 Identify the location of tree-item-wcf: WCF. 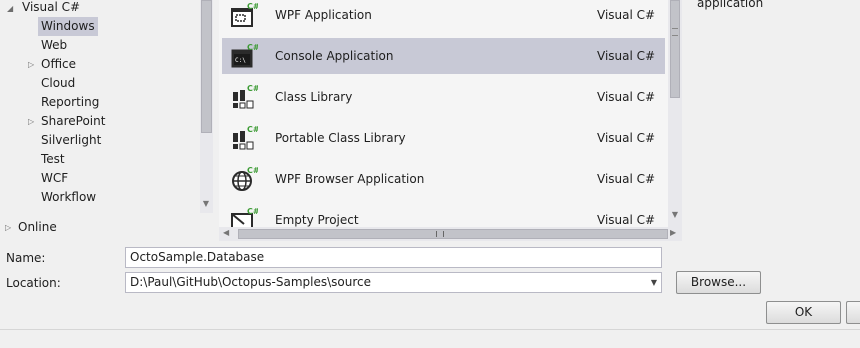
(54, 178).